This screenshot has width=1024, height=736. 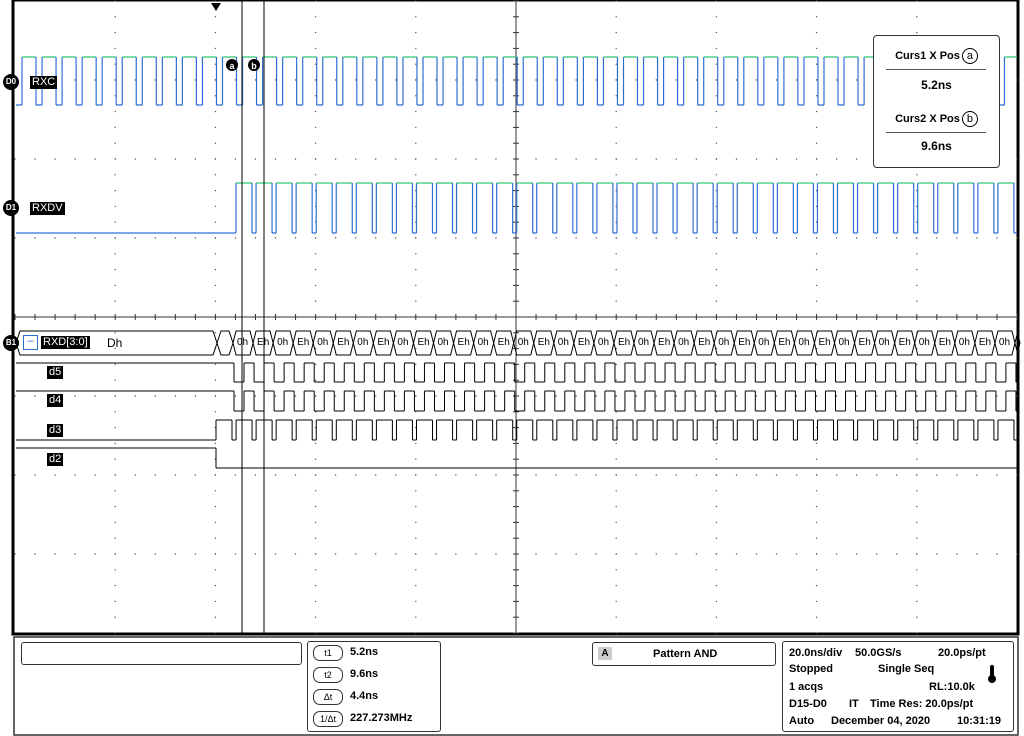 I want to click on trigger-a-badge: A, so click(x=605, y=653).